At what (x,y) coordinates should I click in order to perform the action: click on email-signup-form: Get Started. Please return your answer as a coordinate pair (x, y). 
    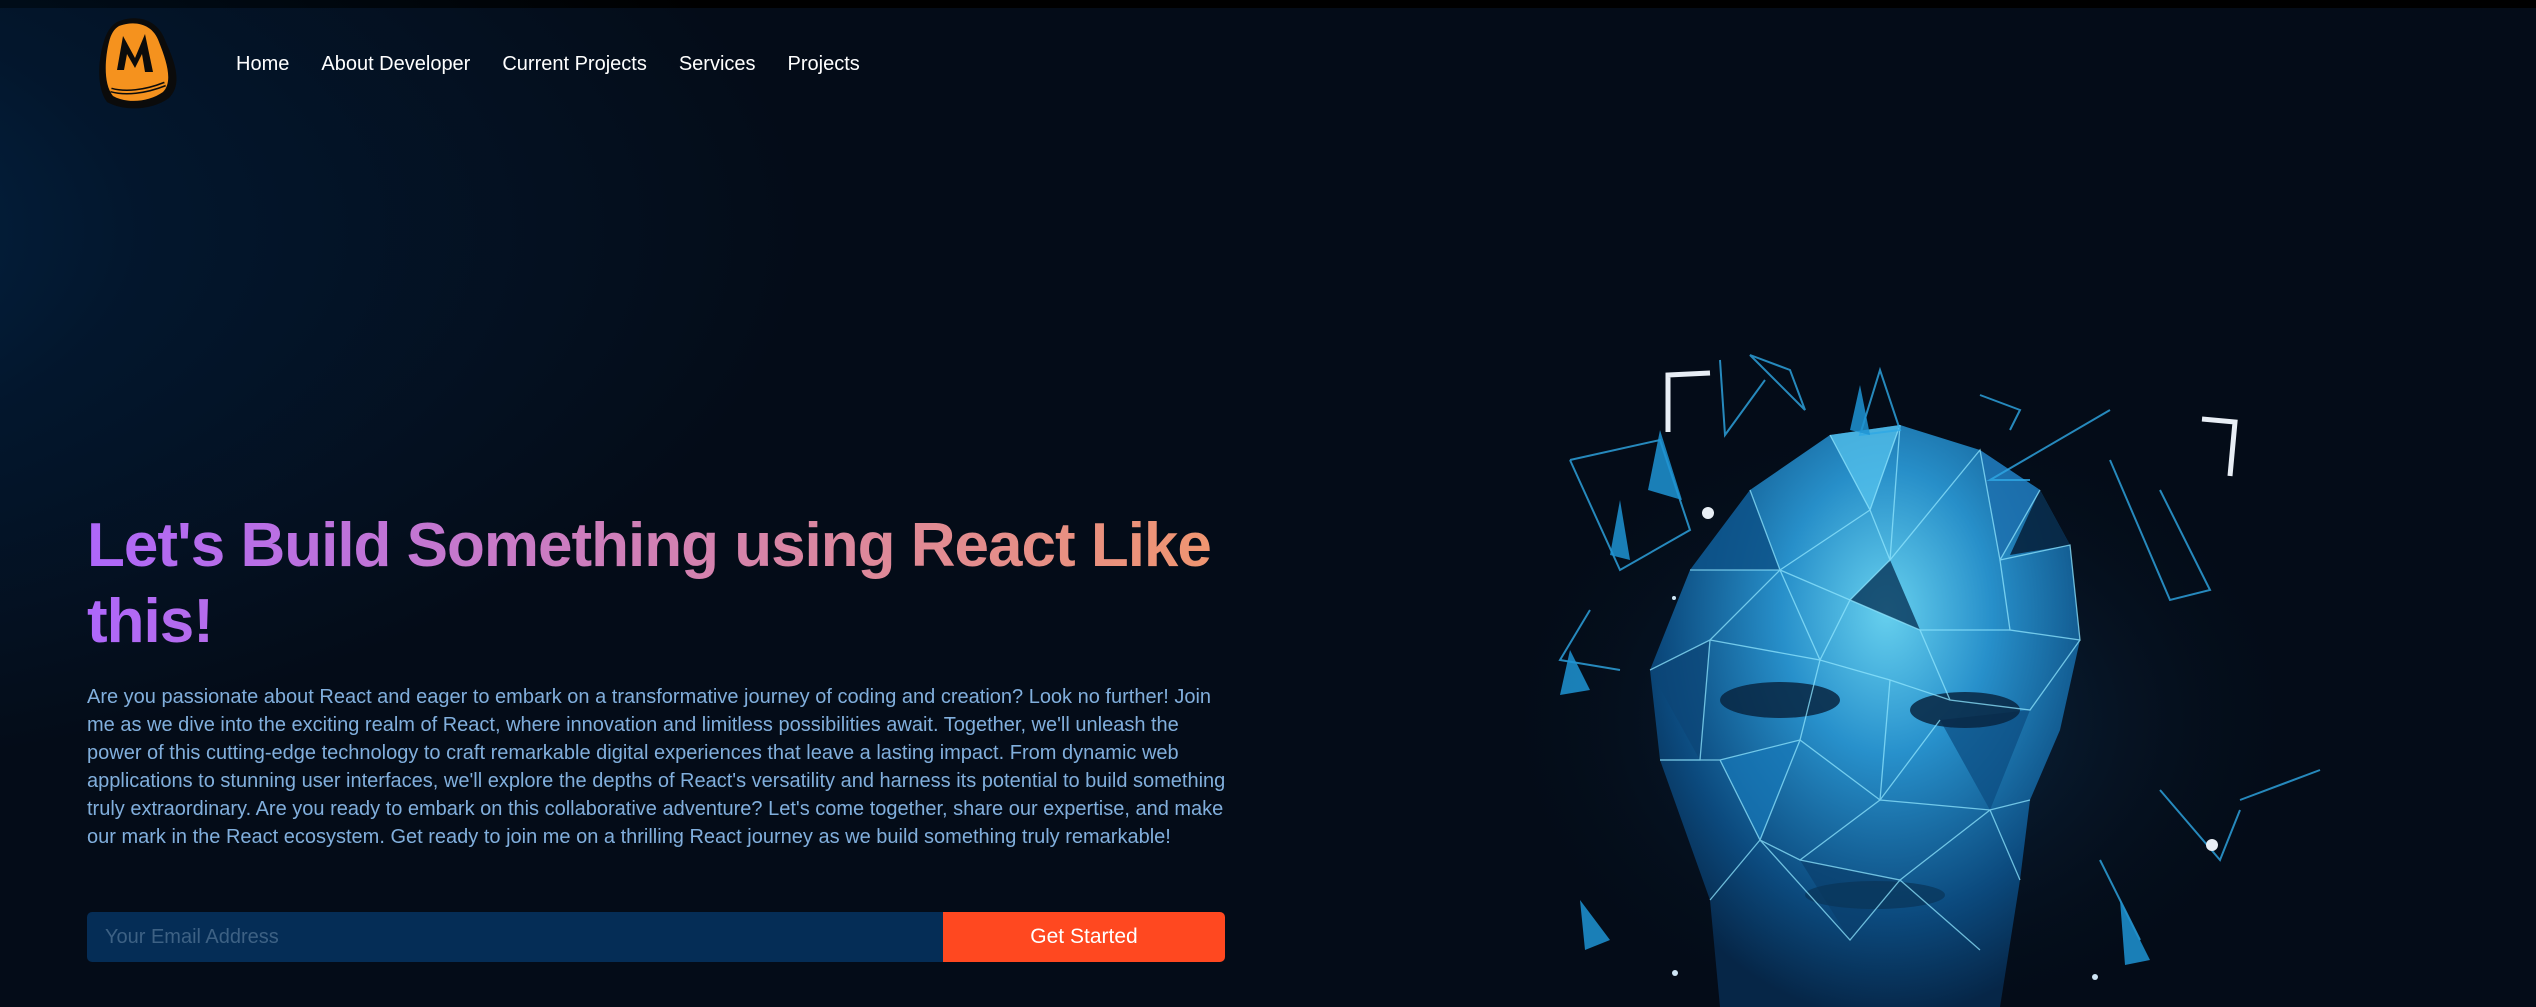
    Looking at the image, I should click on (656, 937).